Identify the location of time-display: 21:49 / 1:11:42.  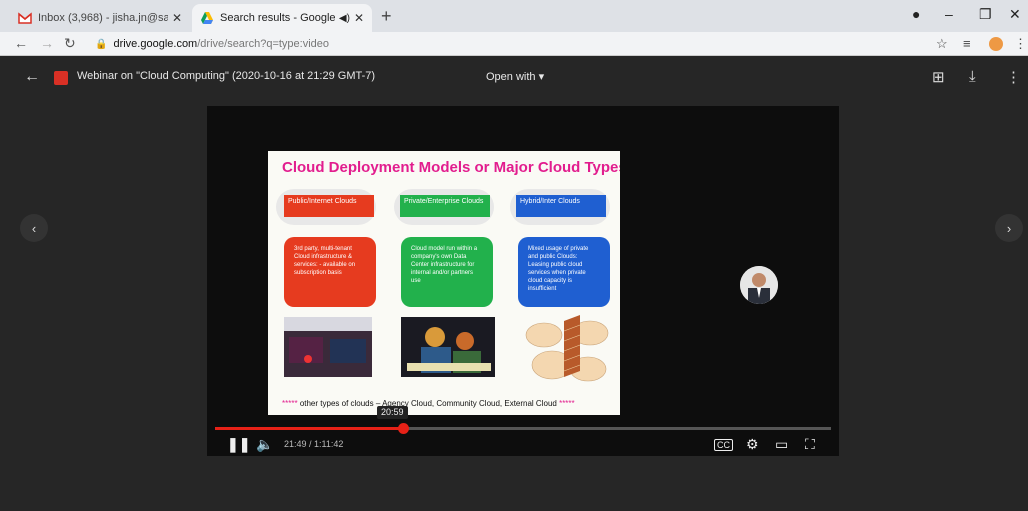
(314, 444).